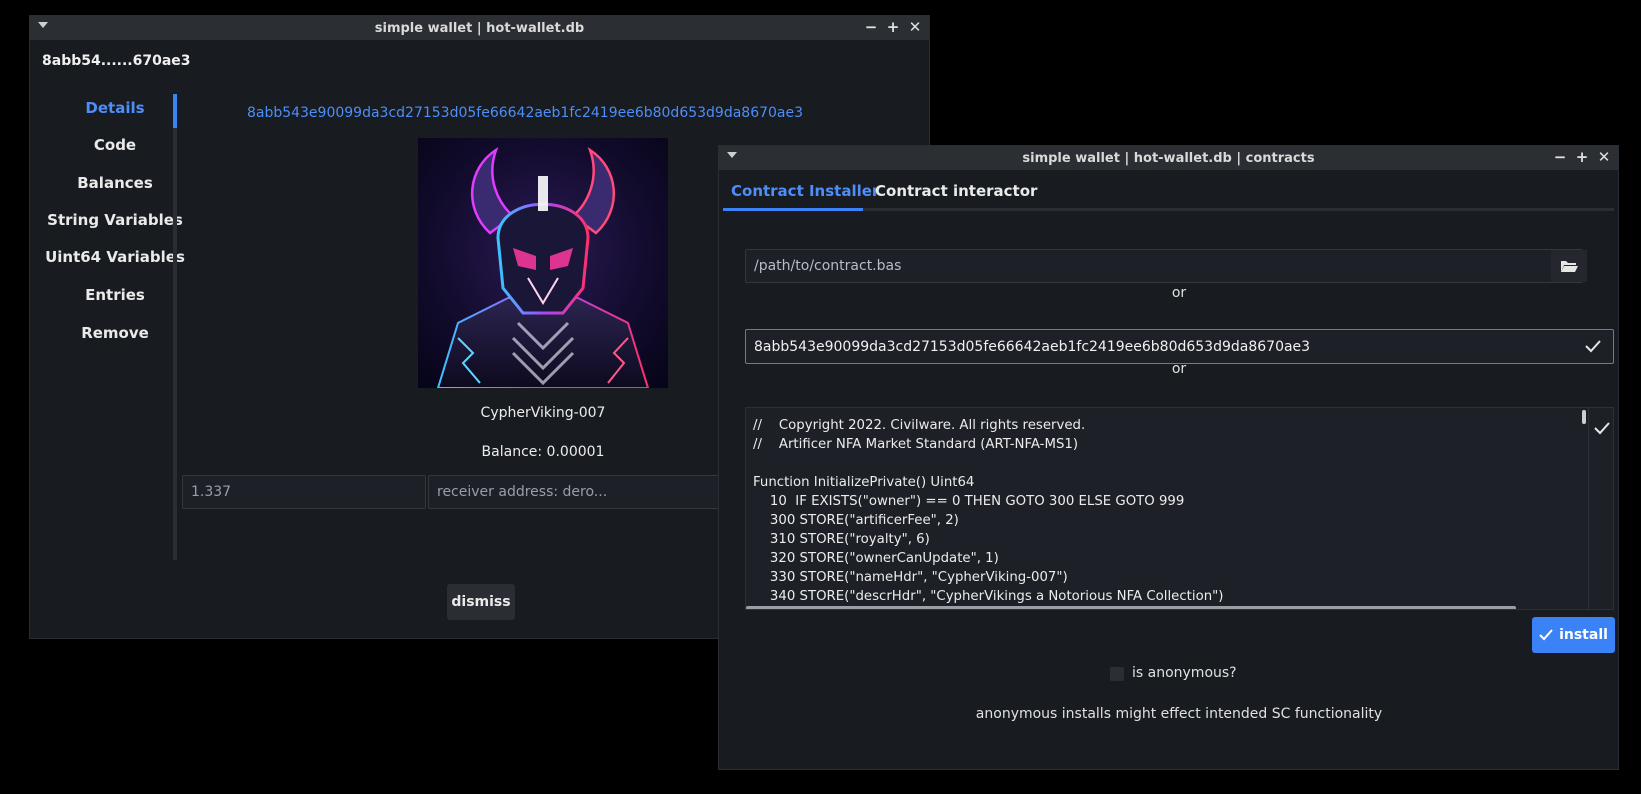 The width and height of the screenshot is (1641, 794). What do you see at coordinates (543, 263) in the screenshot?
I see `nft-image` at bounding box center [543, 263].